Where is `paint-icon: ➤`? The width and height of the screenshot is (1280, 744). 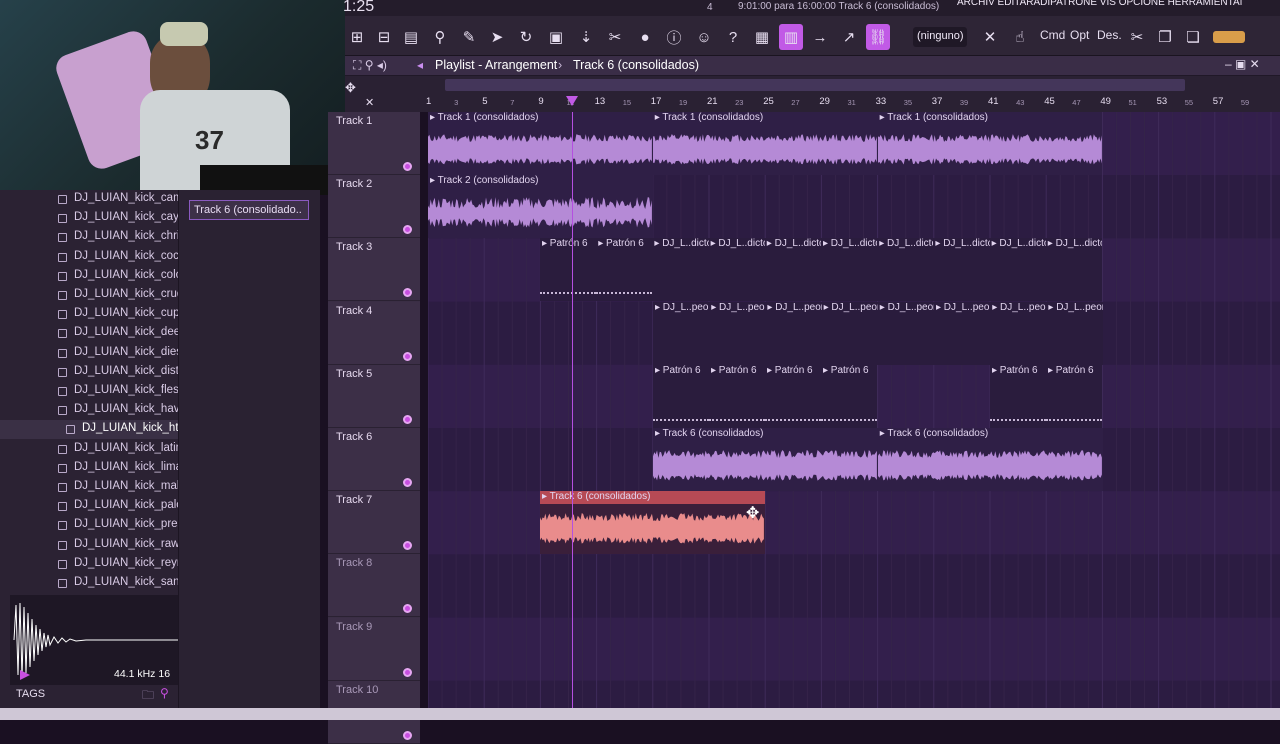 paint-icon: ➤ is located at coordinates (497, 37).